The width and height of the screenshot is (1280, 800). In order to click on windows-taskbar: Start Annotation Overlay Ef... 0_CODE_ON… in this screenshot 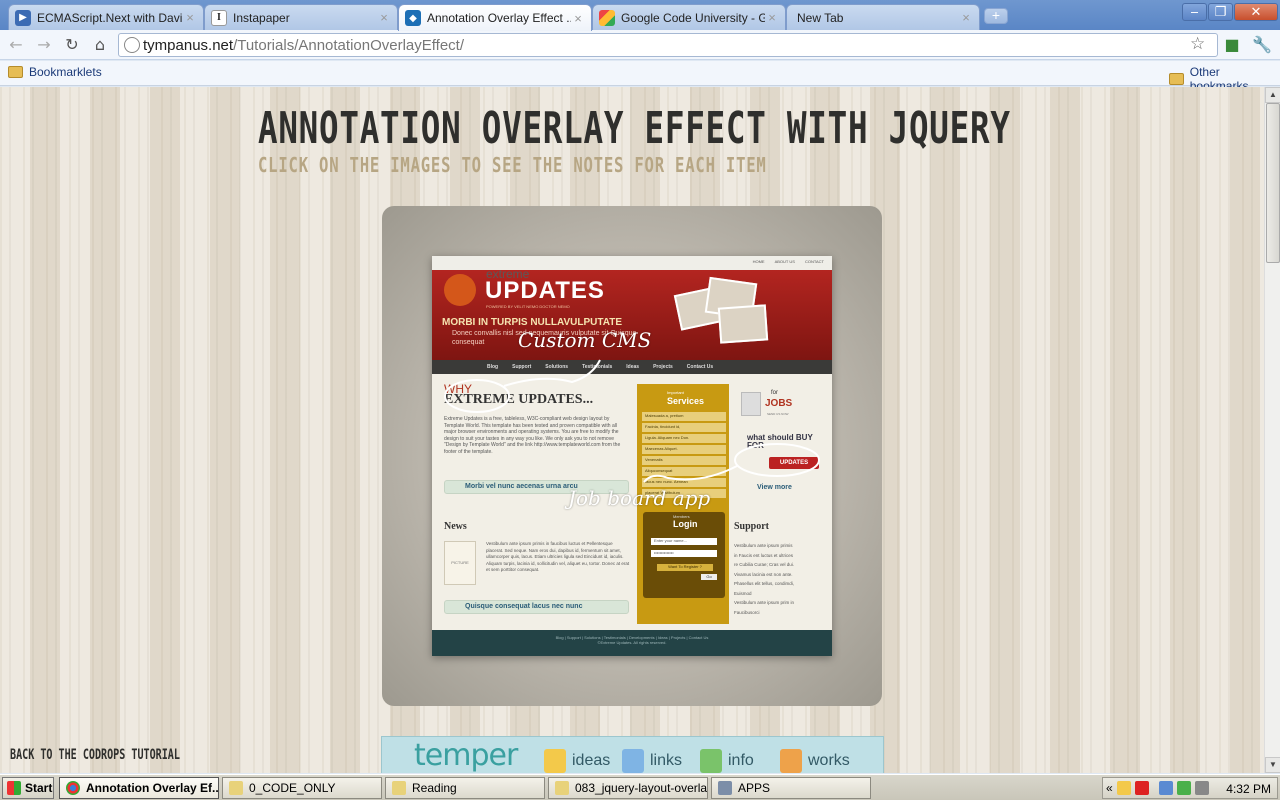, I will do `click(640, 787)`.